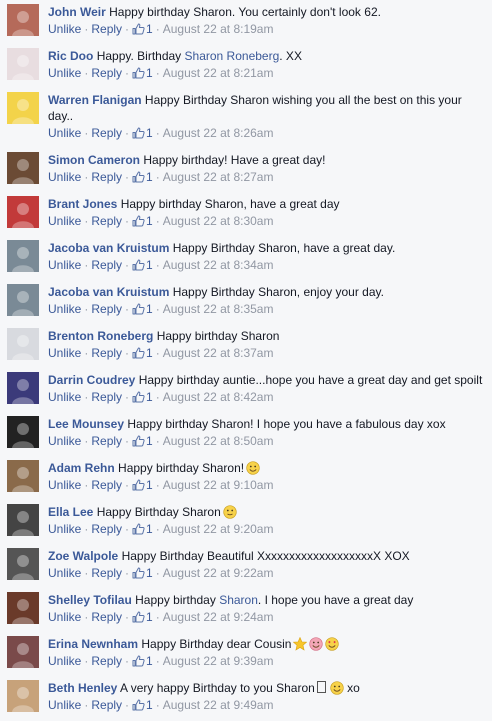 The width and height of the screenshot is (492, 721). I want to click on comment-author: Adam Rehn, so click(81, 468).